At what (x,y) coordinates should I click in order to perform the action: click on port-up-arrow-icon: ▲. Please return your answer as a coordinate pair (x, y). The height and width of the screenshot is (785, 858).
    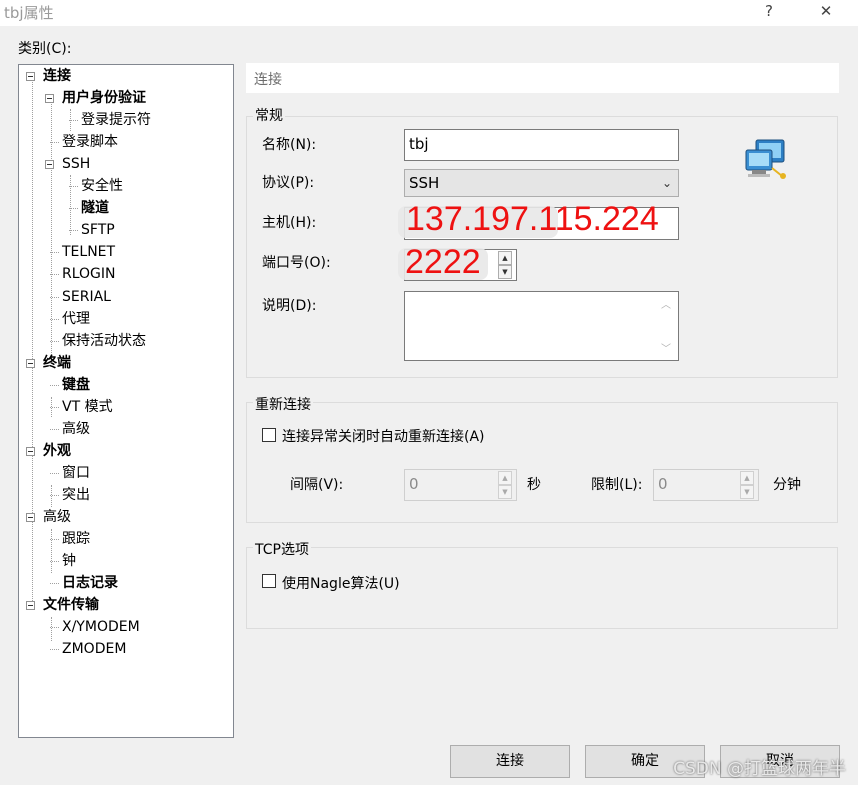
    Looking at the image, I should click on (505, 258).